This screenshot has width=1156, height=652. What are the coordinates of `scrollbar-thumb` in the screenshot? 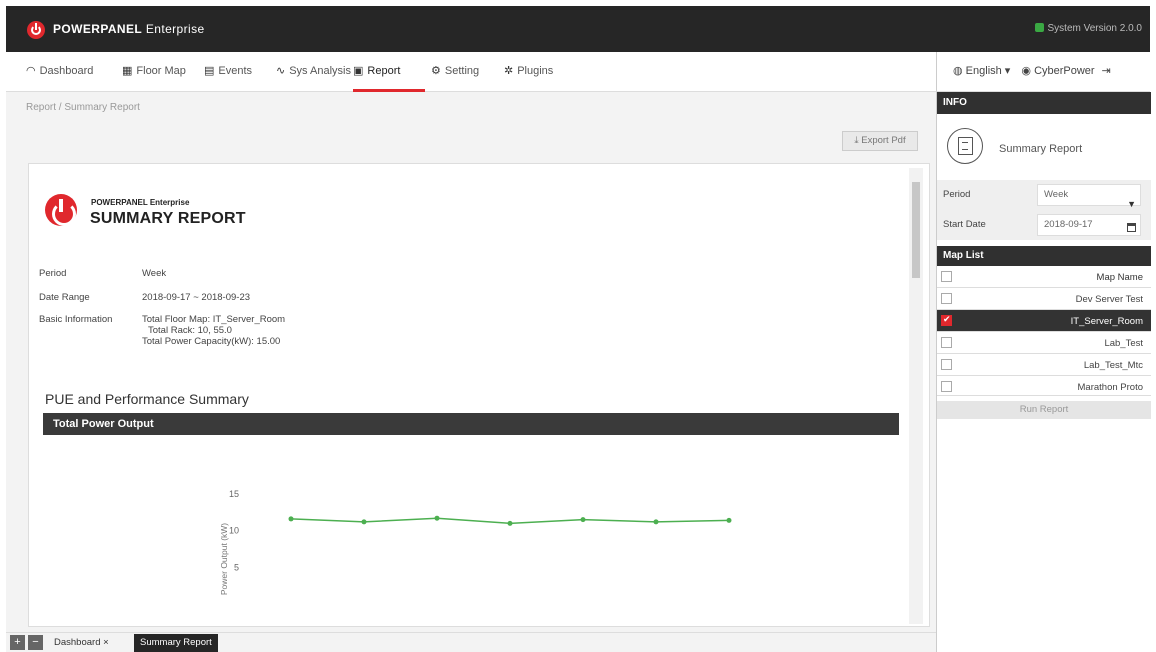 It's located at (916, 230).